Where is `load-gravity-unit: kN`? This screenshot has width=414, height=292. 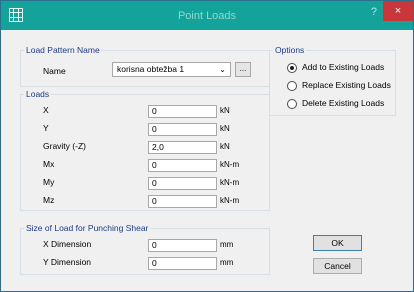
load-gravity-unit: kN is located at coordinates (225, 146).